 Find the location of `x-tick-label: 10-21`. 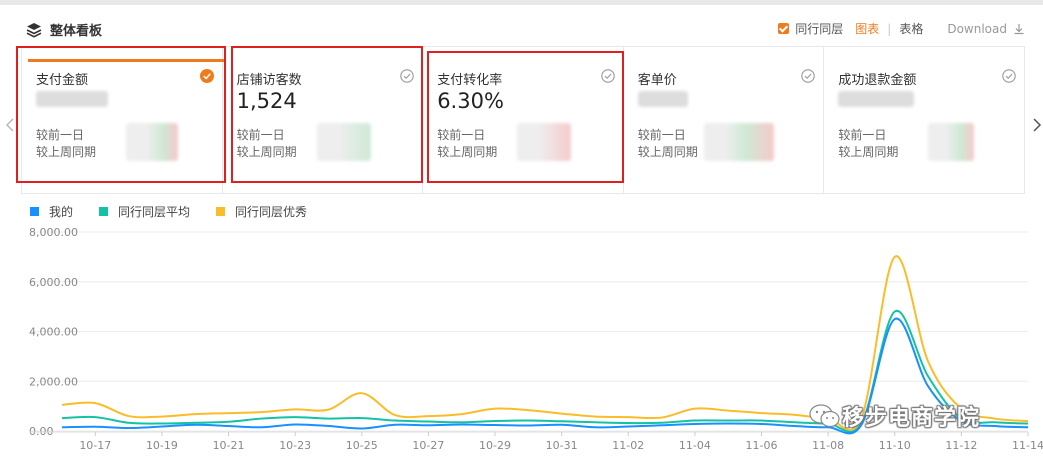

x-tick-label: 10-21 is located at coordinates (229, 445).